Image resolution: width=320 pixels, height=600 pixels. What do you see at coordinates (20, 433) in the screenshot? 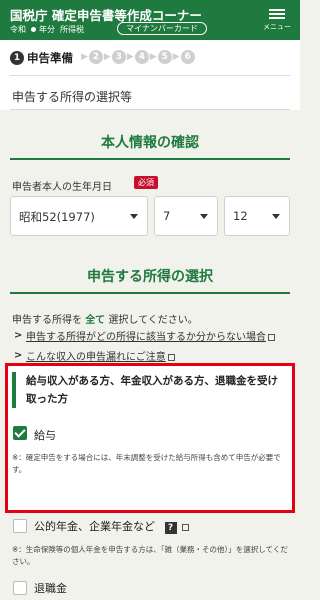
I see `salary-checkbox` at bounding box center [20, 433].